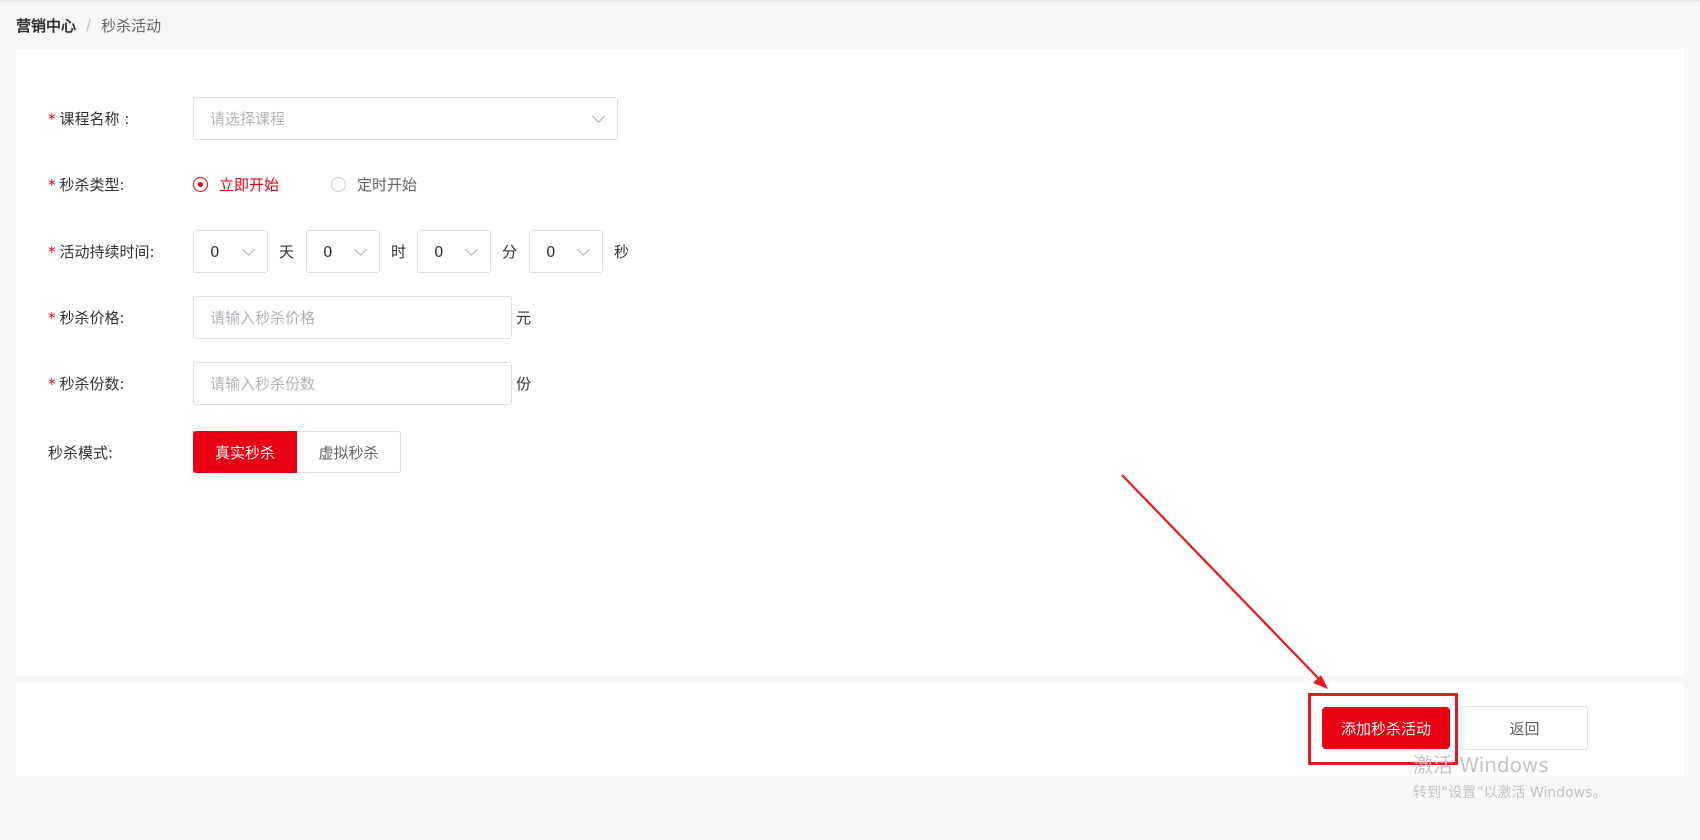 The width and height of the screenshot is (1700, 840). Describe the element at coordinates (1524, 728) in the screenshot. I see `back-button: 返回` at that location.